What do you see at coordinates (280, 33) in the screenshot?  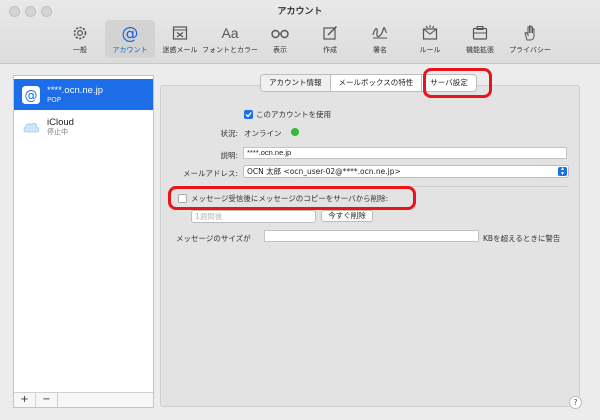 I see `glasses-icon` at bounding box center [280, 33].